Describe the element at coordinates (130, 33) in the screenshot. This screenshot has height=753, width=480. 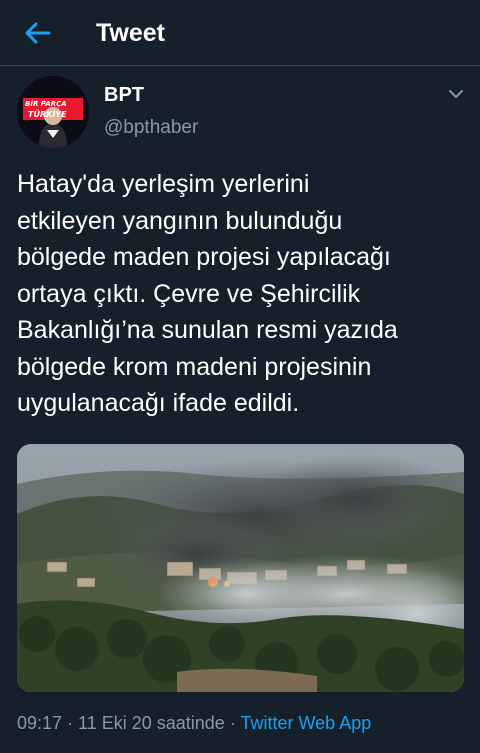
I see `page-title: Tweet` at that location.